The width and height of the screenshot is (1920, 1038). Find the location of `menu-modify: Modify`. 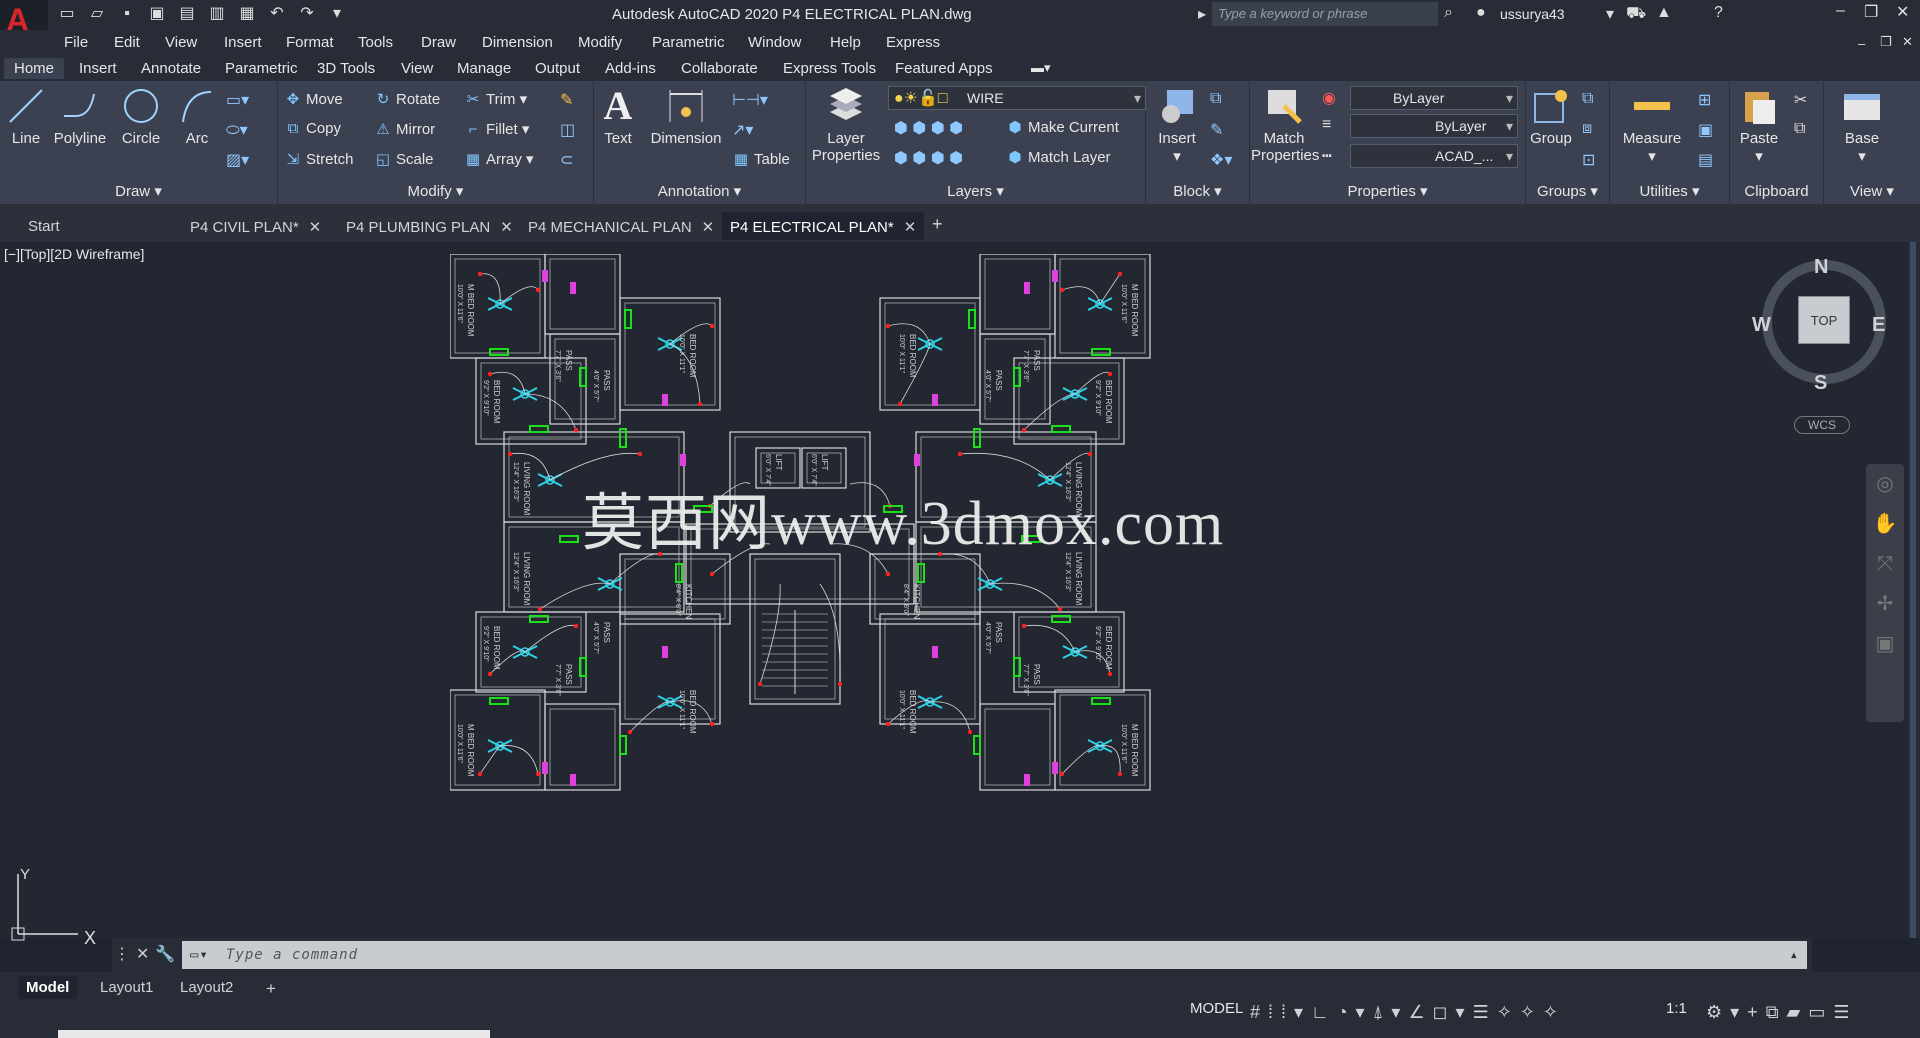

menu-modify: Modify is located at coordinates (600, 42).